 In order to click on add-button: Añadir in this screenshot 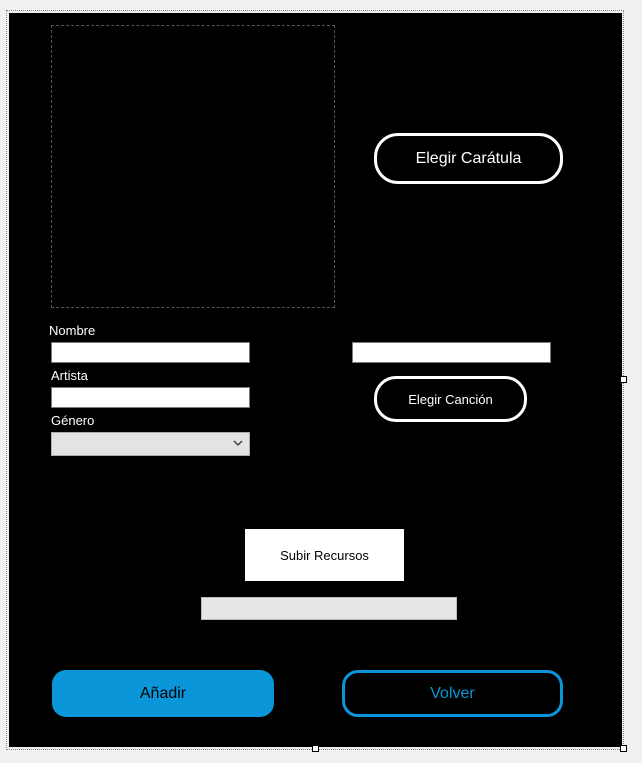, I will do `click(163, 693)`.